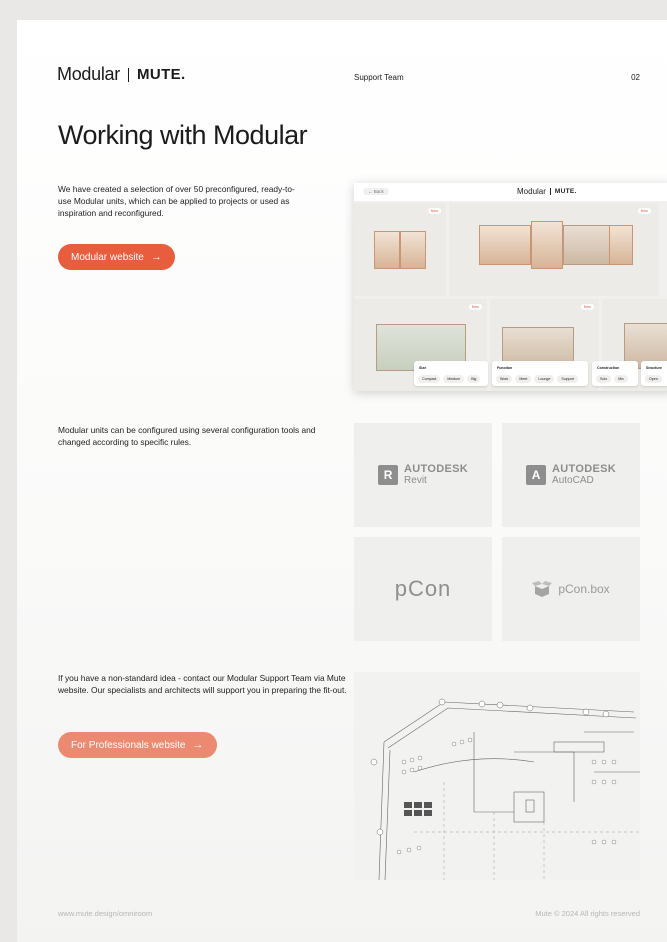  I want to click on pconbox-logo: pCon.box, so click(571, 589).